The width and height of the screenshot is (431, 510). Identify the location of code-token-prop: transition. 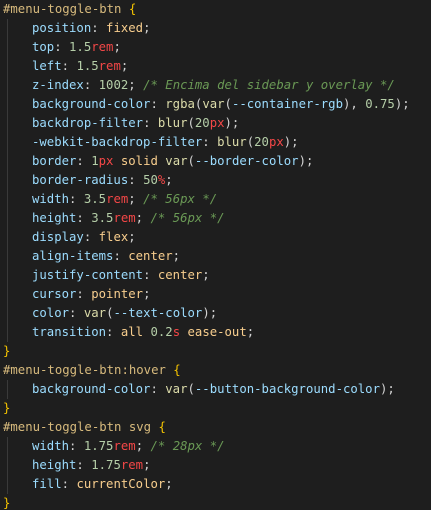
(69, 332).